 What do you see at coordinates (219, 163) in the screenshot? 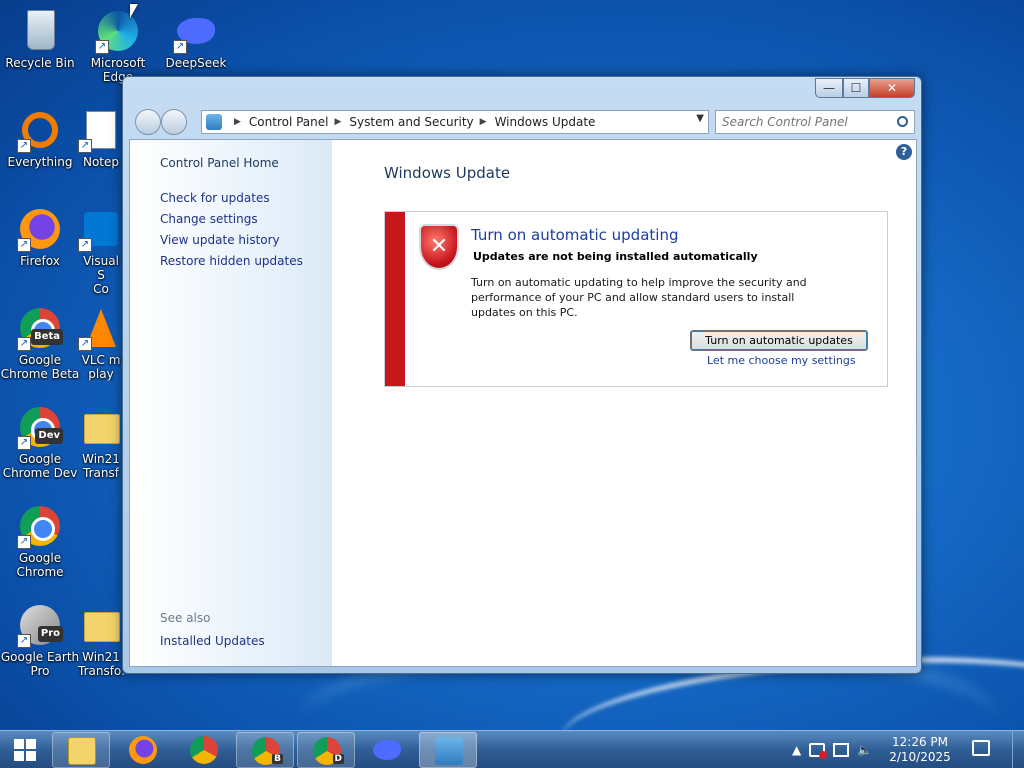
I see `sidebar-home-link: Control Panel Home` at bounding box center [219, 163].